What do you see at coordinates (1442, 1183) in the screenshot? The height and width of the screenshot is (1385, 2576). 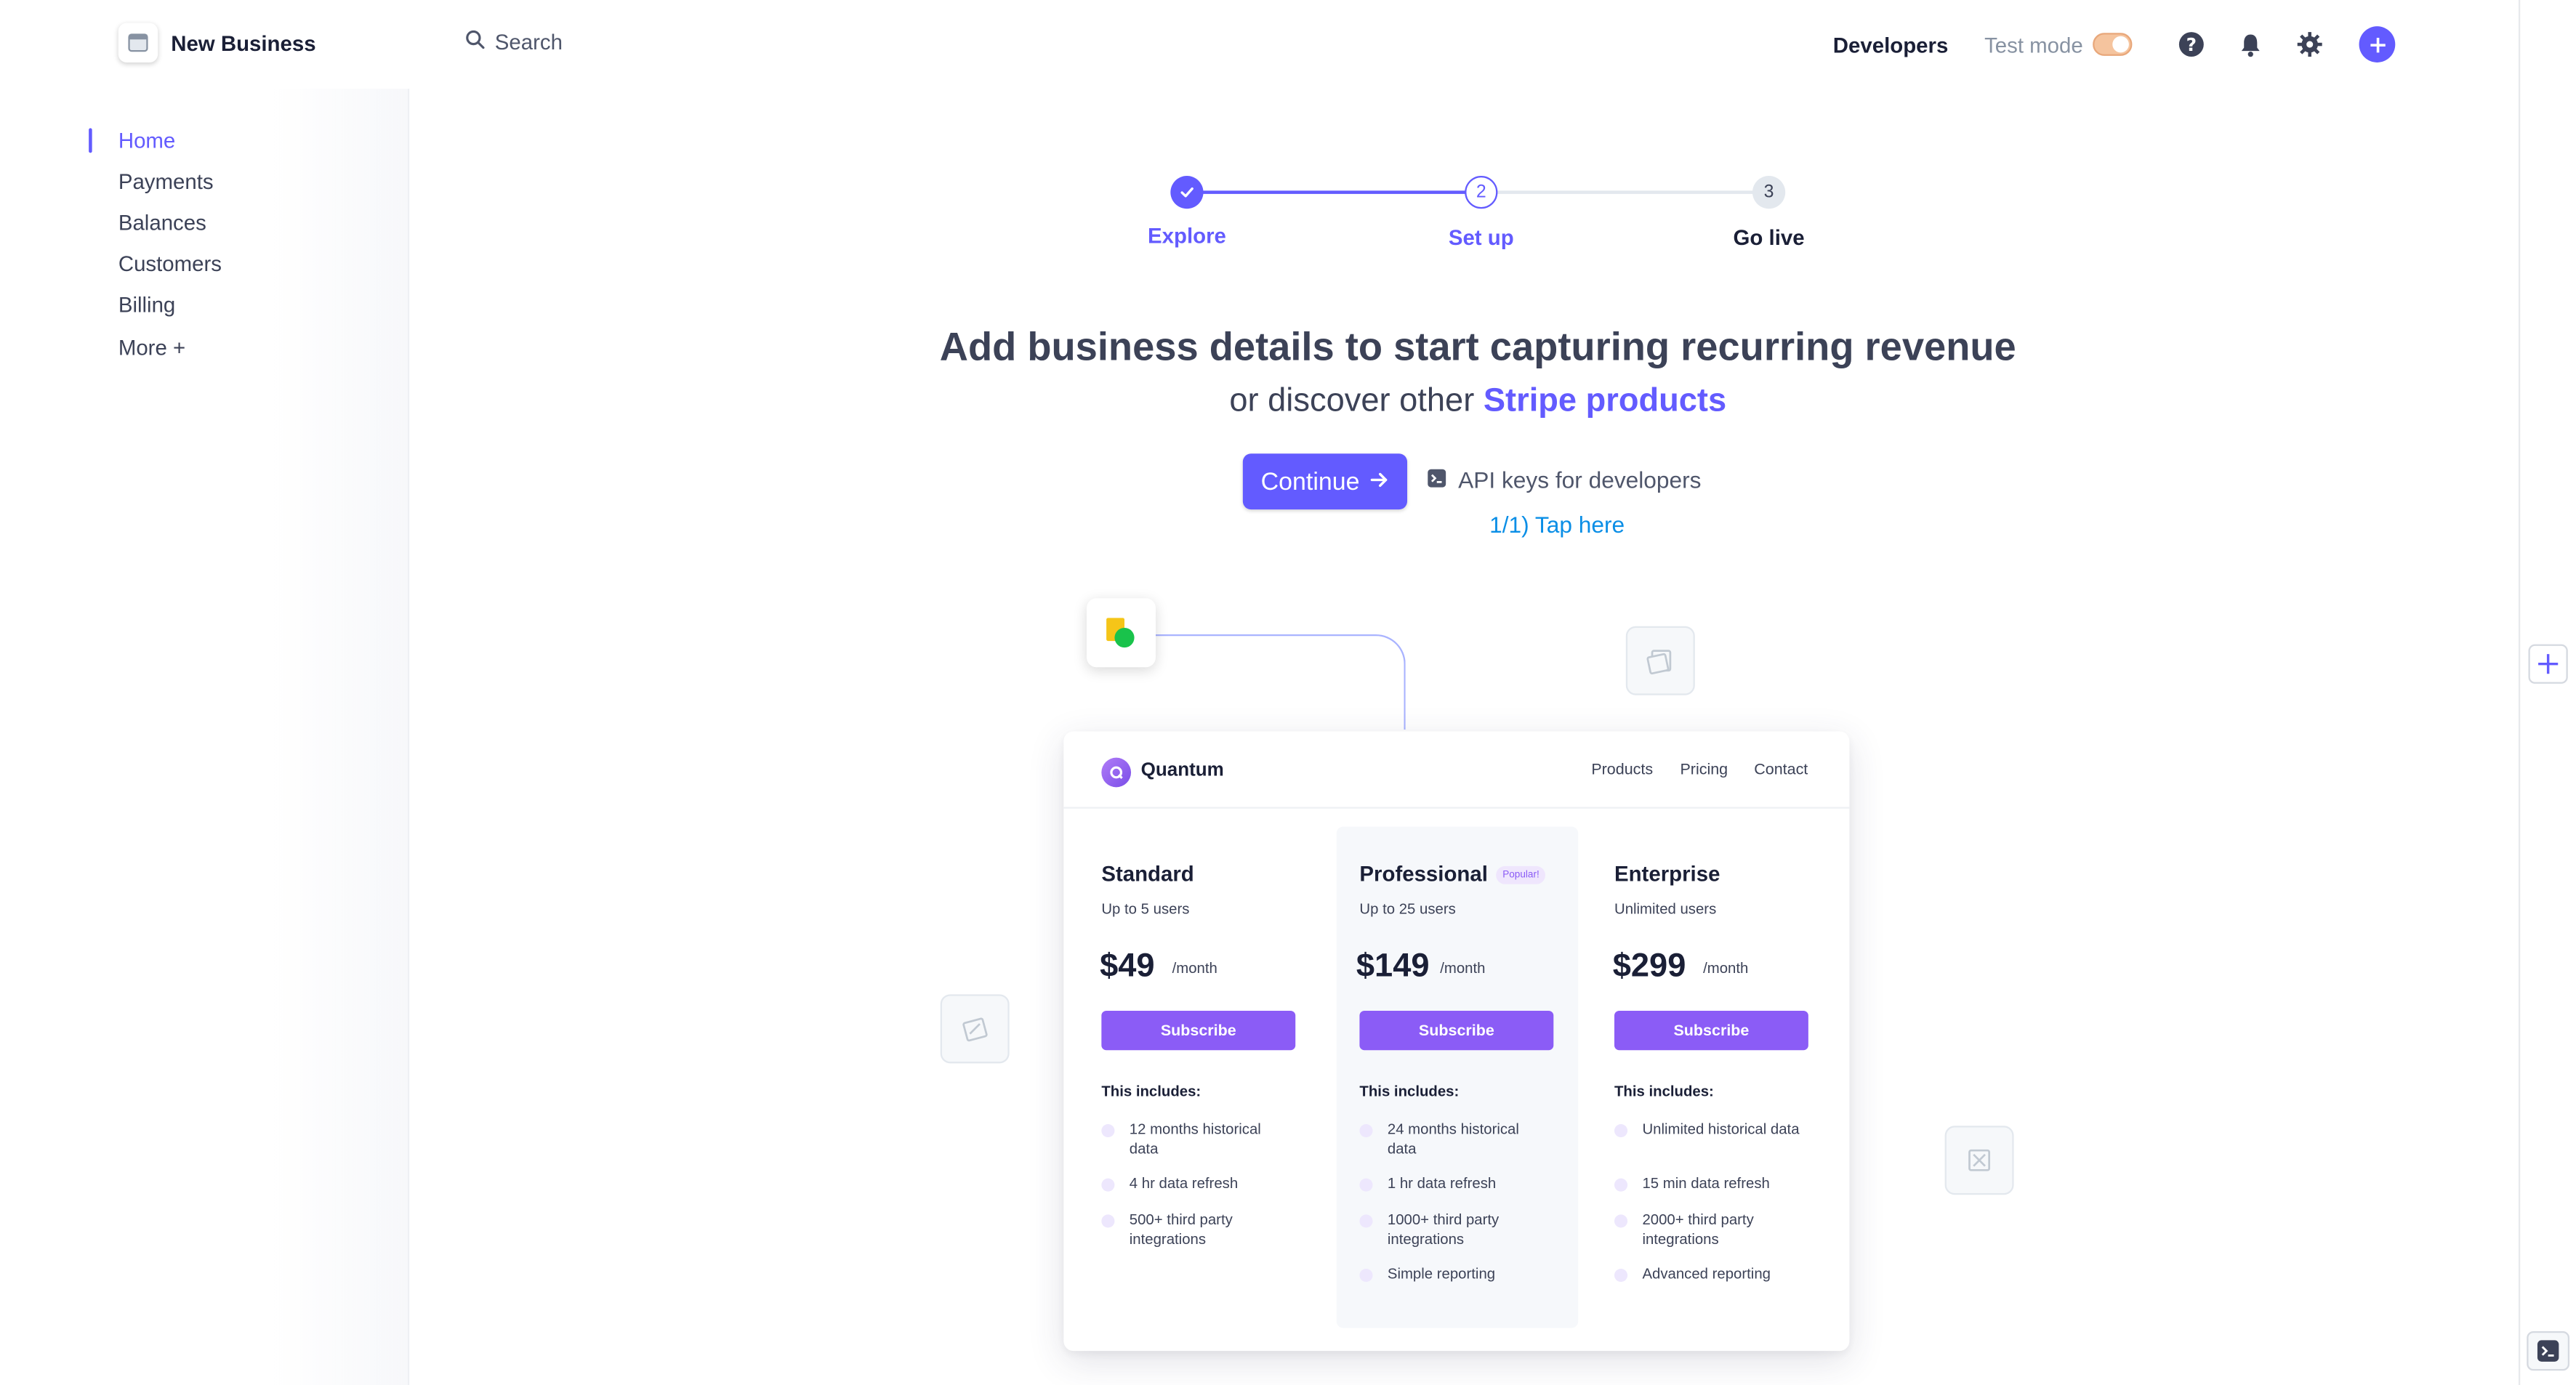 I see `feature-item: 1 hr data refresh` at bounding box center [1442, 1183].